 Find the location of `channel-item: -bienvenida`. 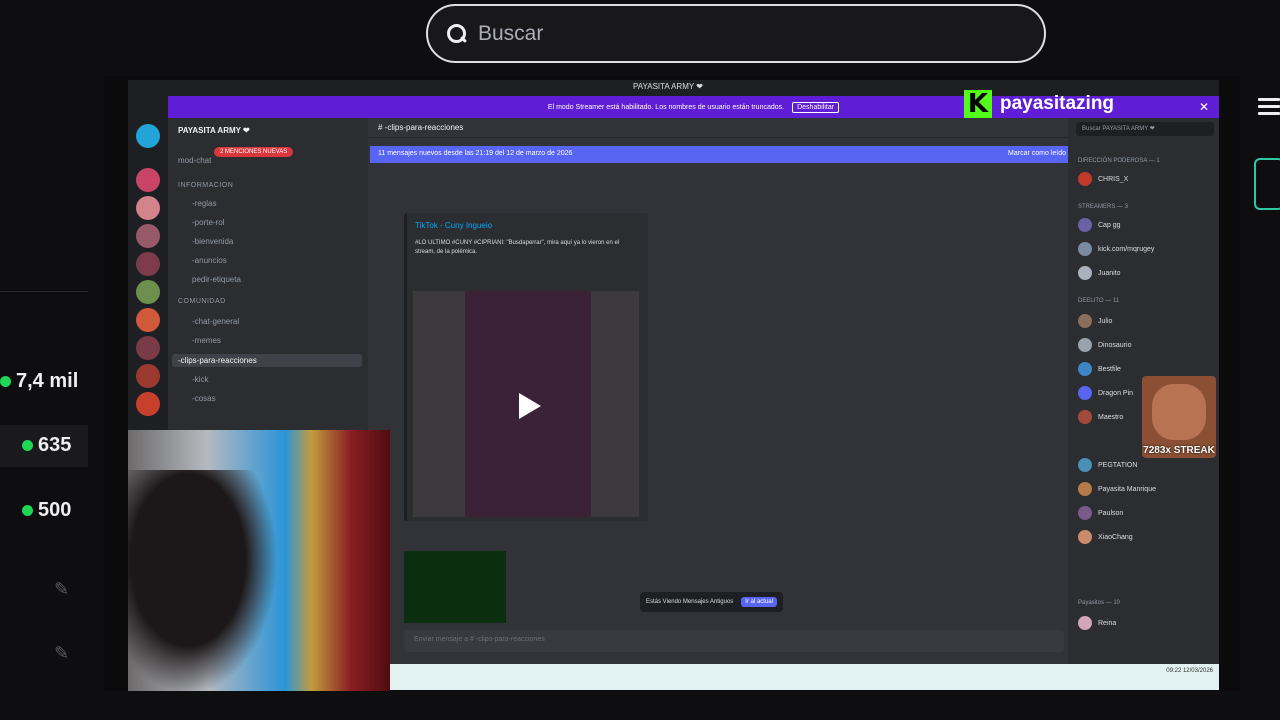

channel-item: -bienvenida is located at coordinates (212, 241).